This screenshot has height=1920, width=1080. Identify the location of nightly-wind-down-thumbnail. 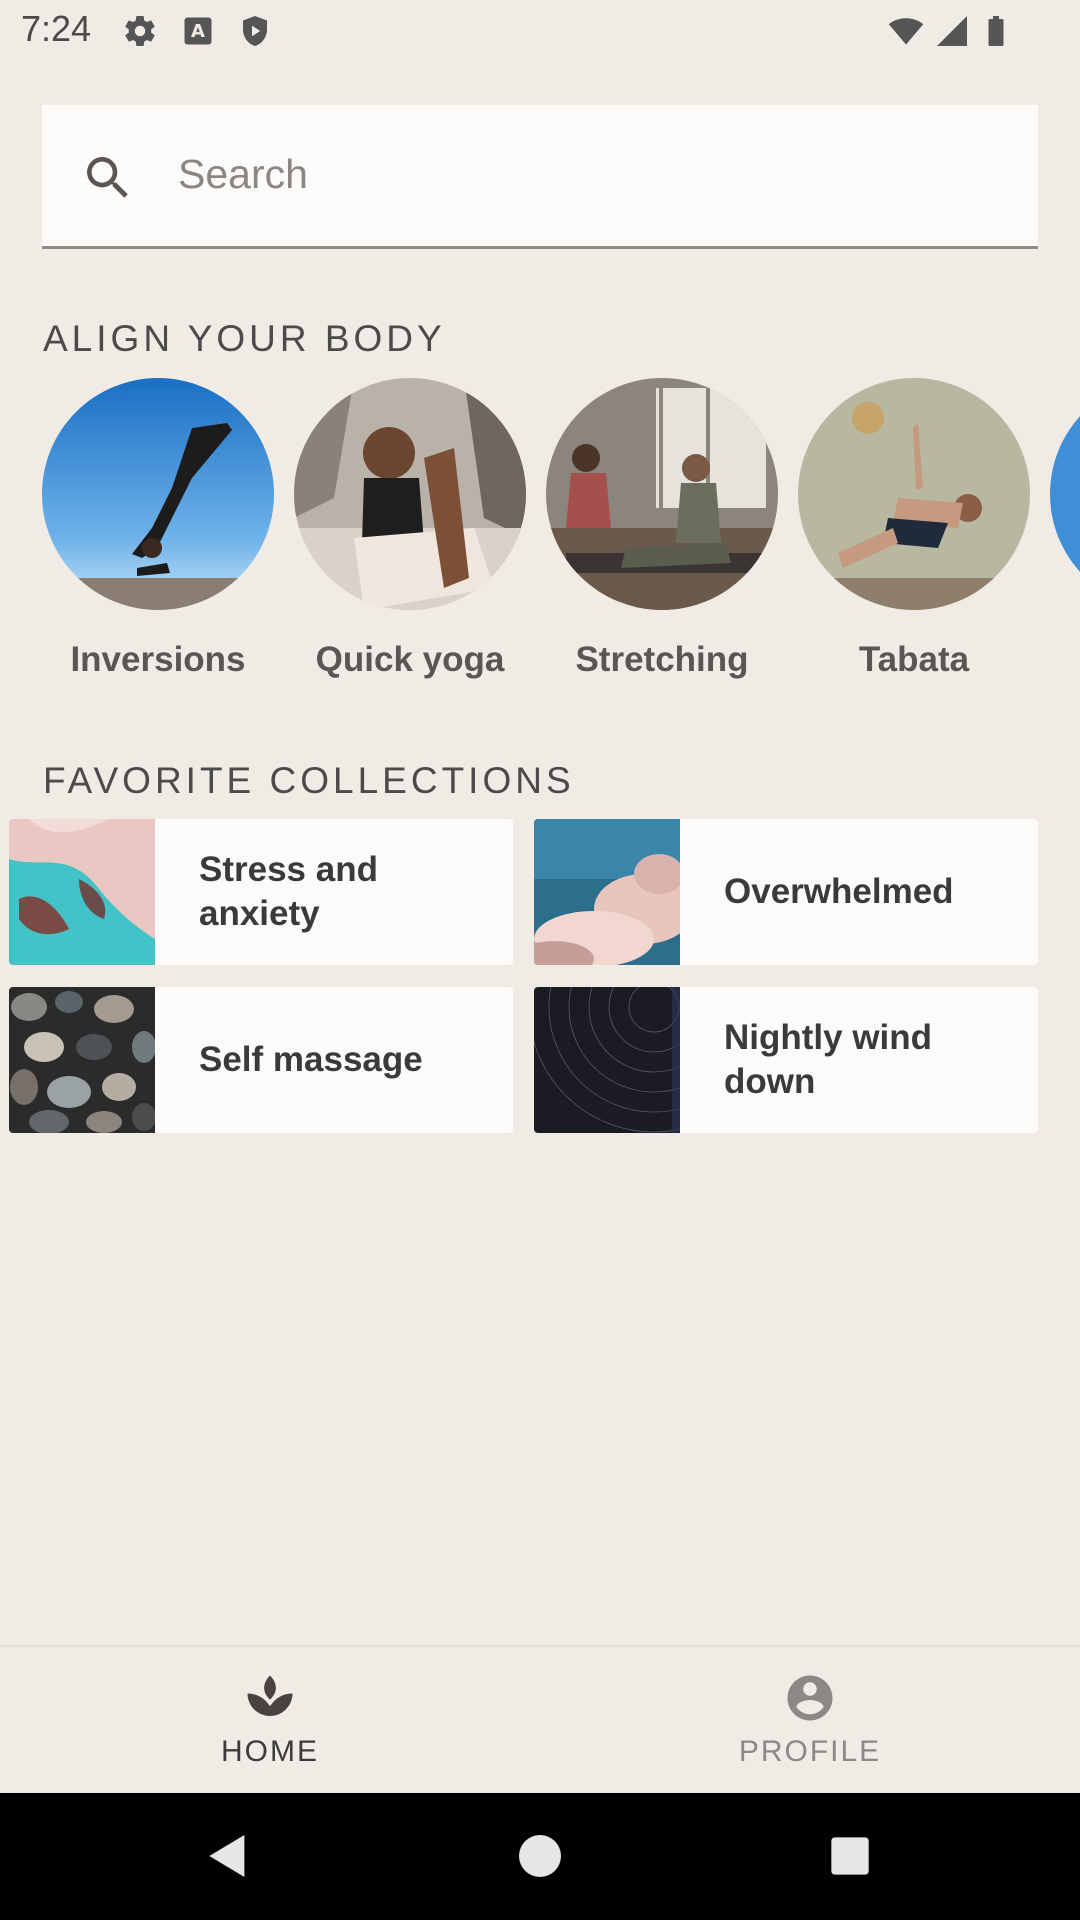
(607, 1060).